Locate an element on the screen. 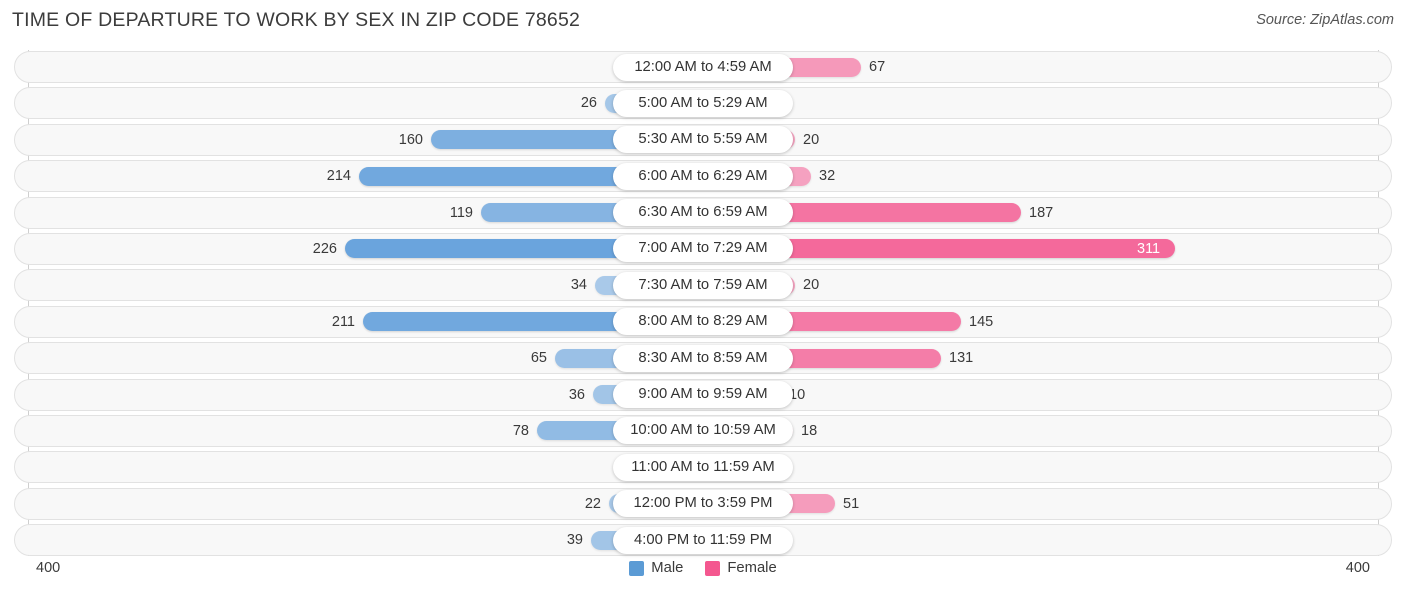 The image size is (1406, 595). category-label: 5:30 AM to 5:59 AM is located at coordinates (703, 140).